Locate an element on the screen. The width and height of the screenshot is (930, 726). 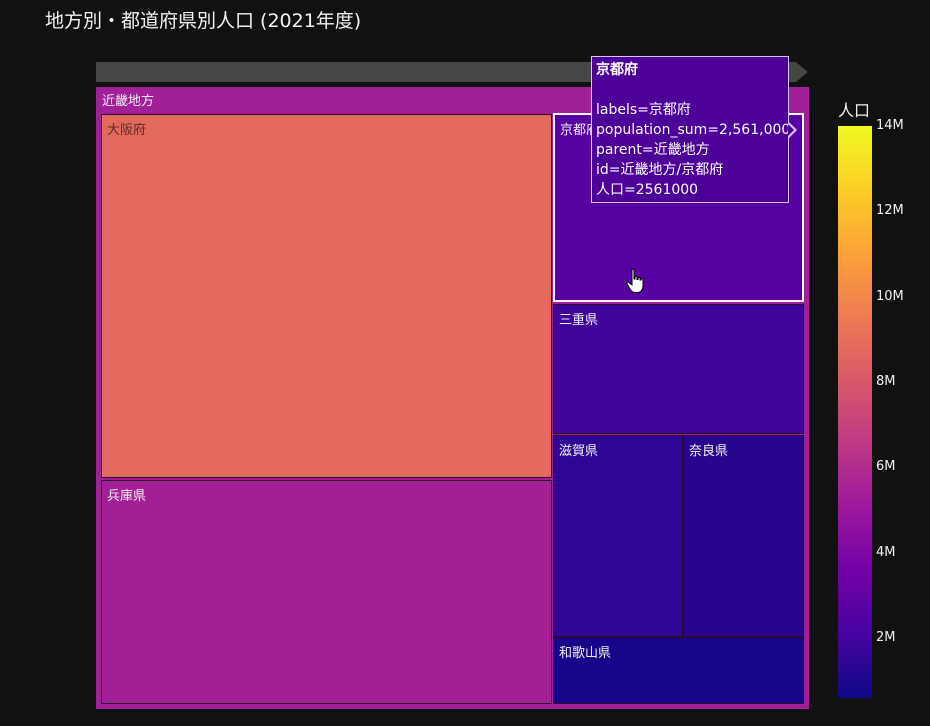
tooltip-line-value: 人口=2561000 is located at coordinates (647, 190).